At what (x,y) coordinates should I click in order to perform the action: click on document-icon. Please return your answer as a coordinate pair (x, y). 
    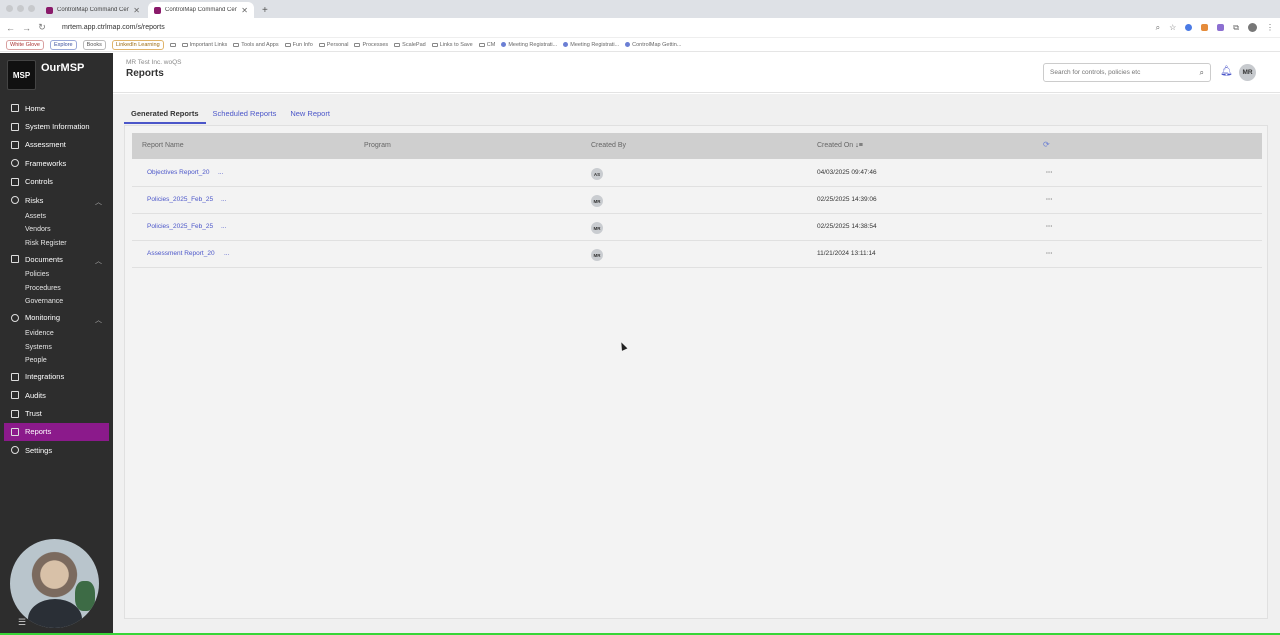
    Looking at the image, I should click on (15, 259).